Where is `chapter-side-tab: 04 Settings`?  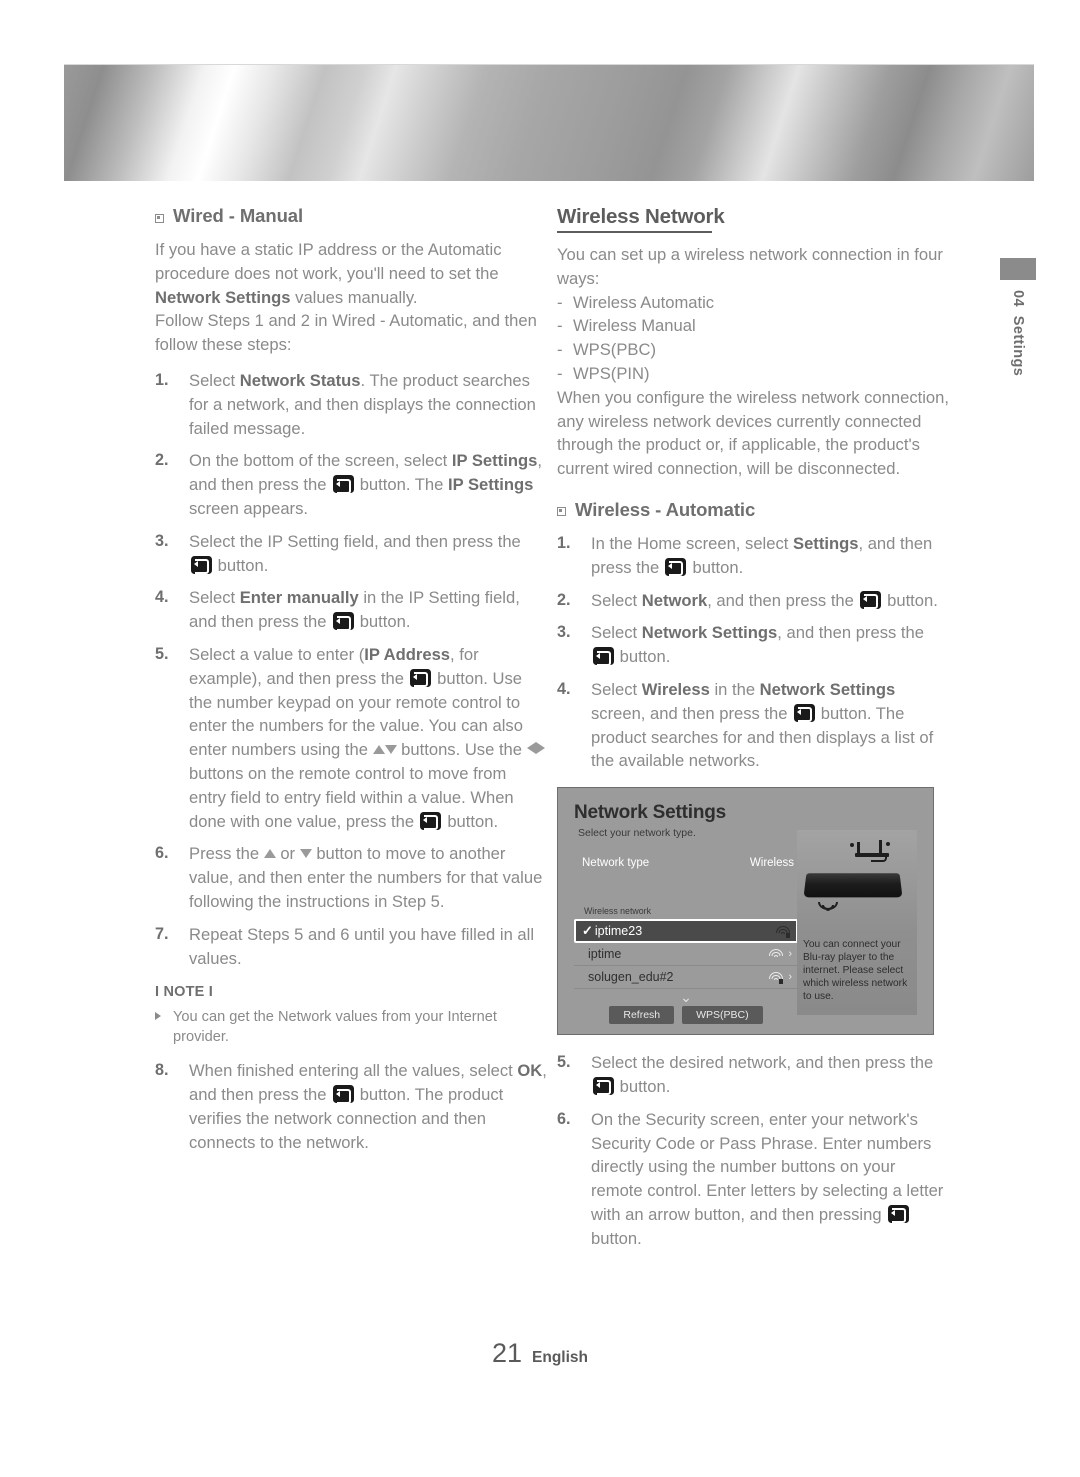 chapter-side-tab: 04 Settings is located at coordinates (1018, 317).